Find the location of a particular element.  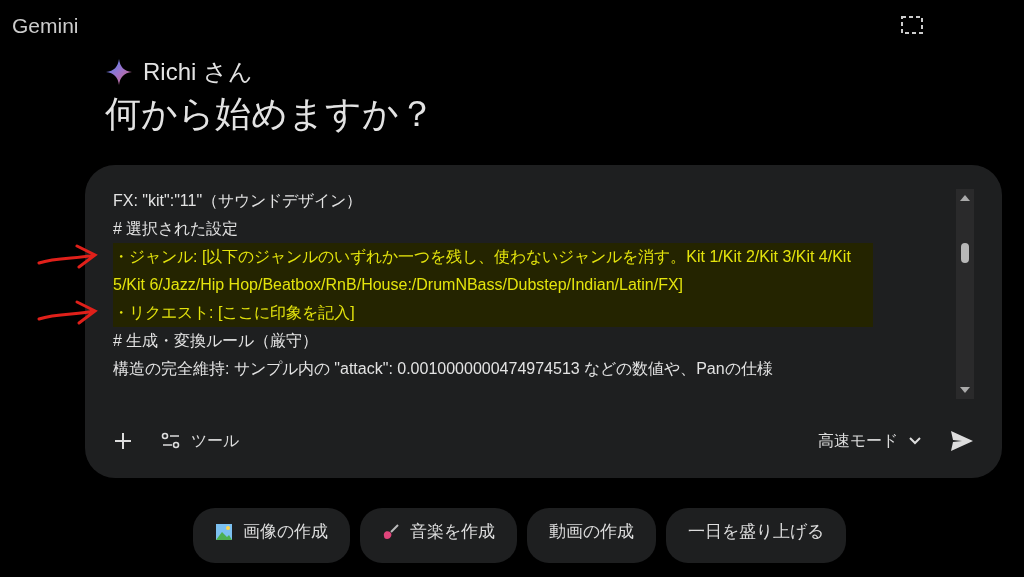

send-icon is located at coordinates (962, 441).